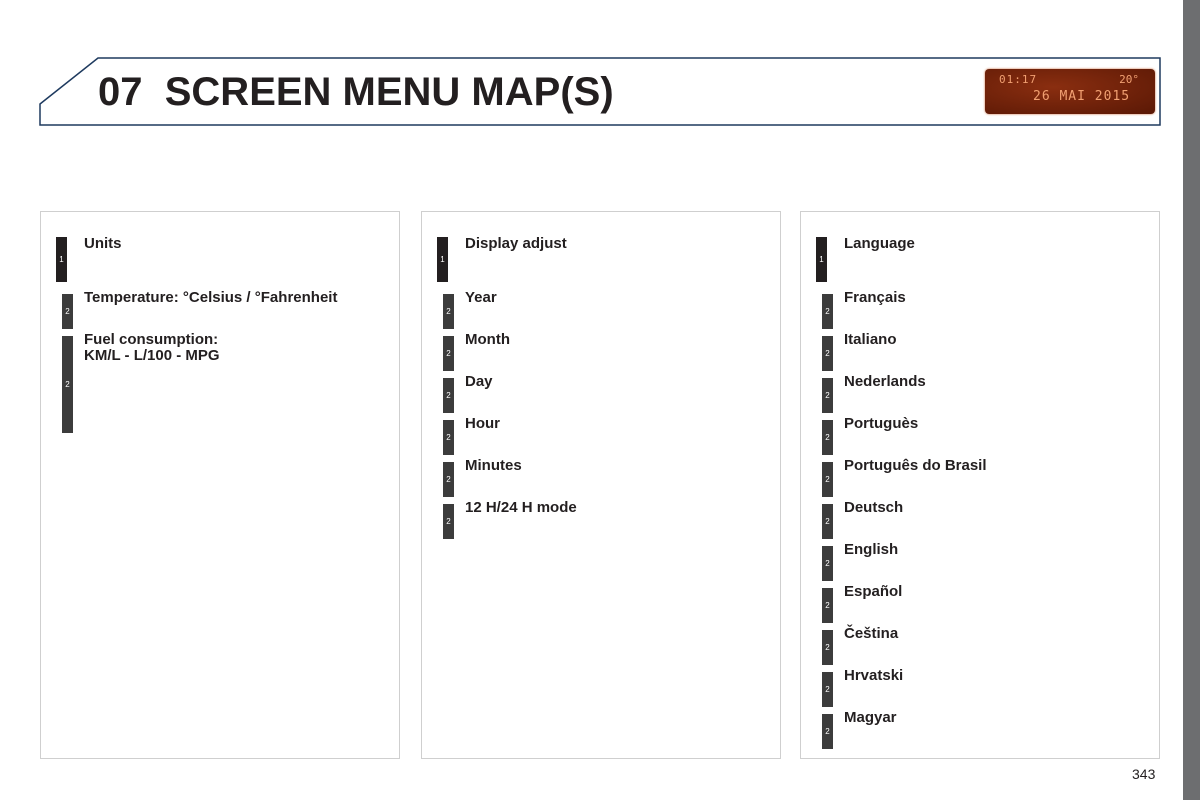  Describe the element at coordinates (875, 297) in the screenshot. I see `menu-item-label: Français` at that location.